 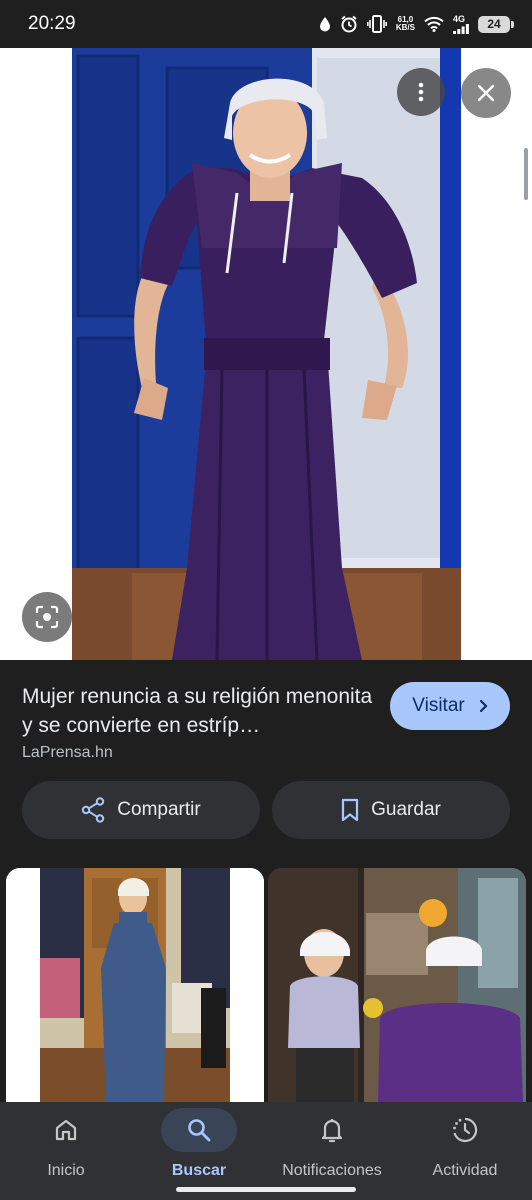 I want to click on network-type: 4G, so click(x=459, y=18).